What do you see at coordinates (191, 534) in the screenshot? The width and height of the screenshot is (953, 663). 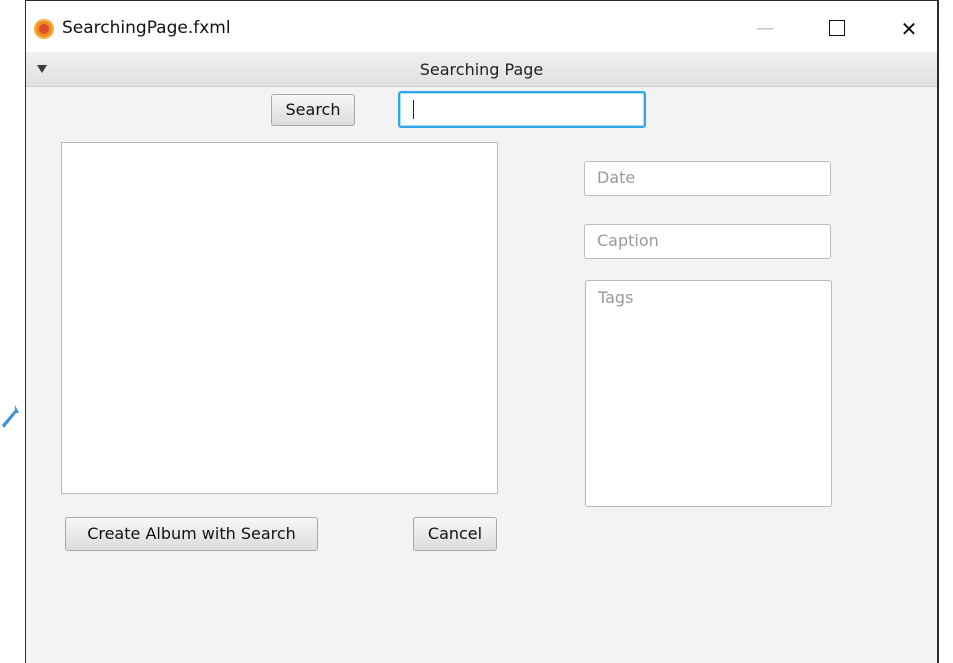 I see `create-album-button: Create Album with Search` at bounding box center [191, 534].